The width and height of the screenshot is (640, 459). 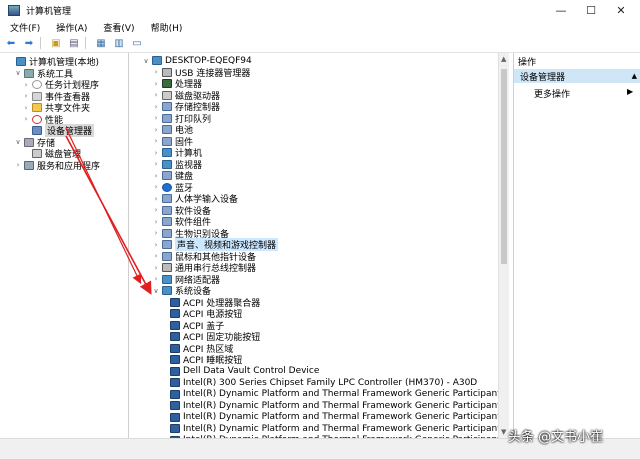 I want to click on tree-item: › 服务和应用程序, so click(x=57, y=166).